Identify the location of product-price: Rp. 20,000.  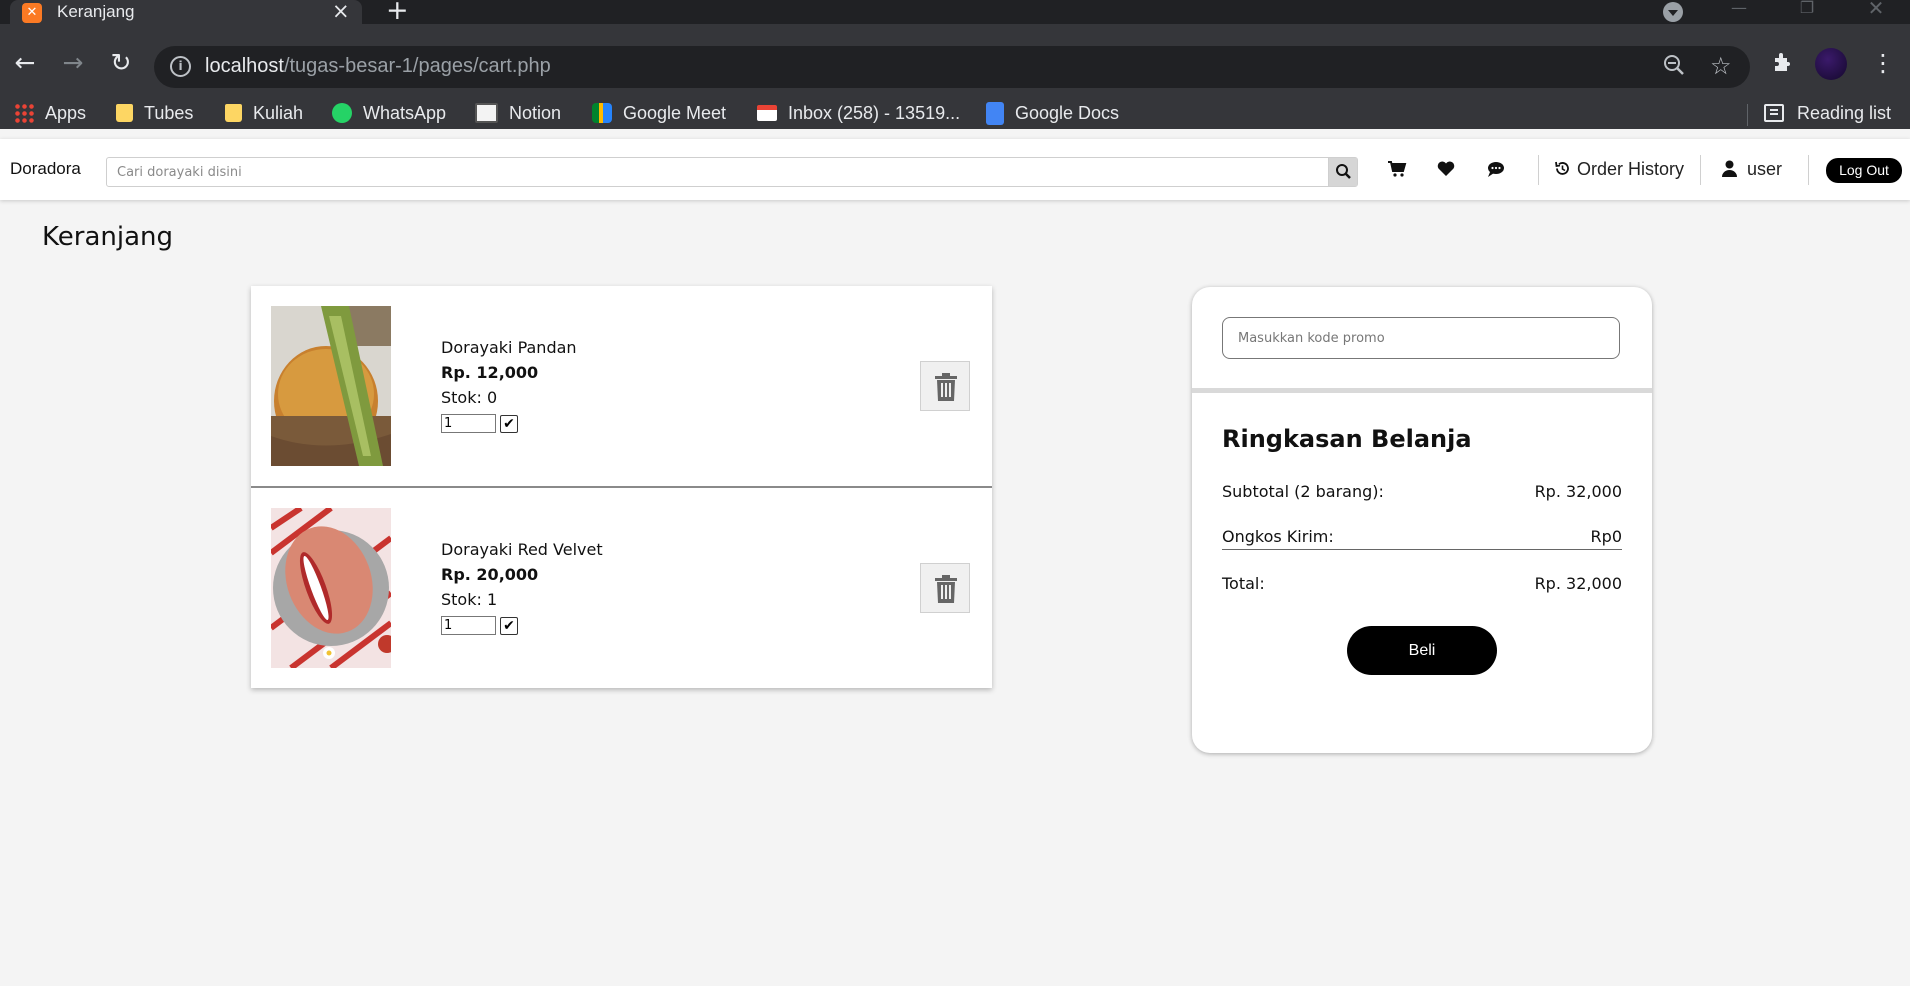
(490, 574).